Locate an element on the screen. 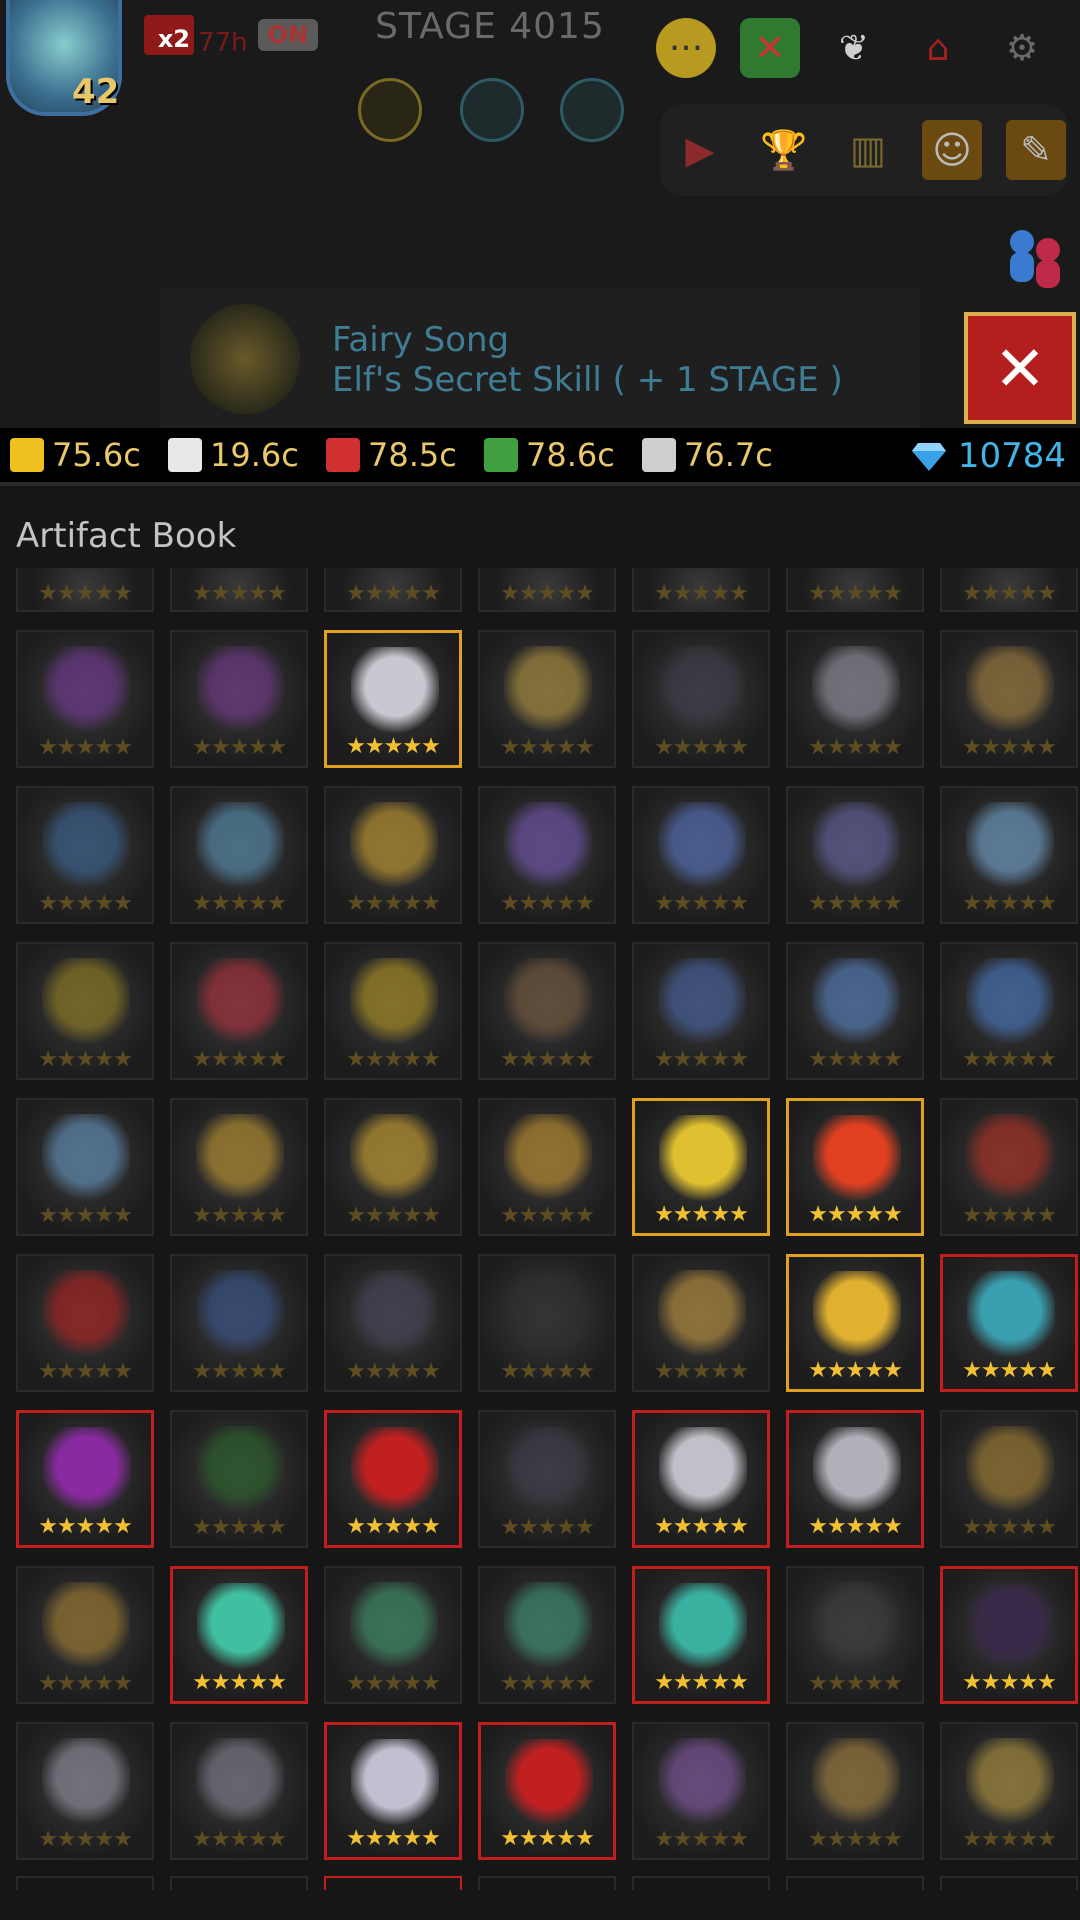 The height and width of the screenshot is (1920, 1080). trophy-icon: 🏆 is located at coordinates (784, 150).